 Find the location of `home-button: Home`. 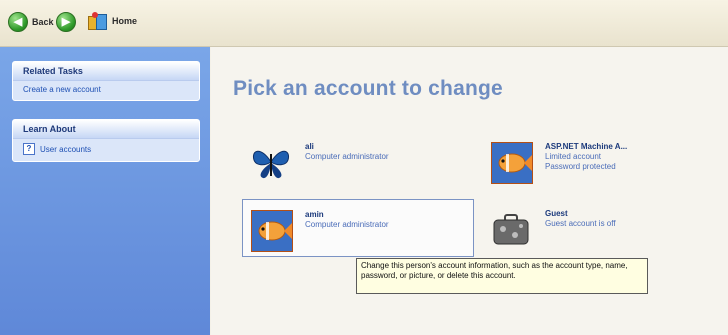

home-button: Home is located at coordinates (112, 21).